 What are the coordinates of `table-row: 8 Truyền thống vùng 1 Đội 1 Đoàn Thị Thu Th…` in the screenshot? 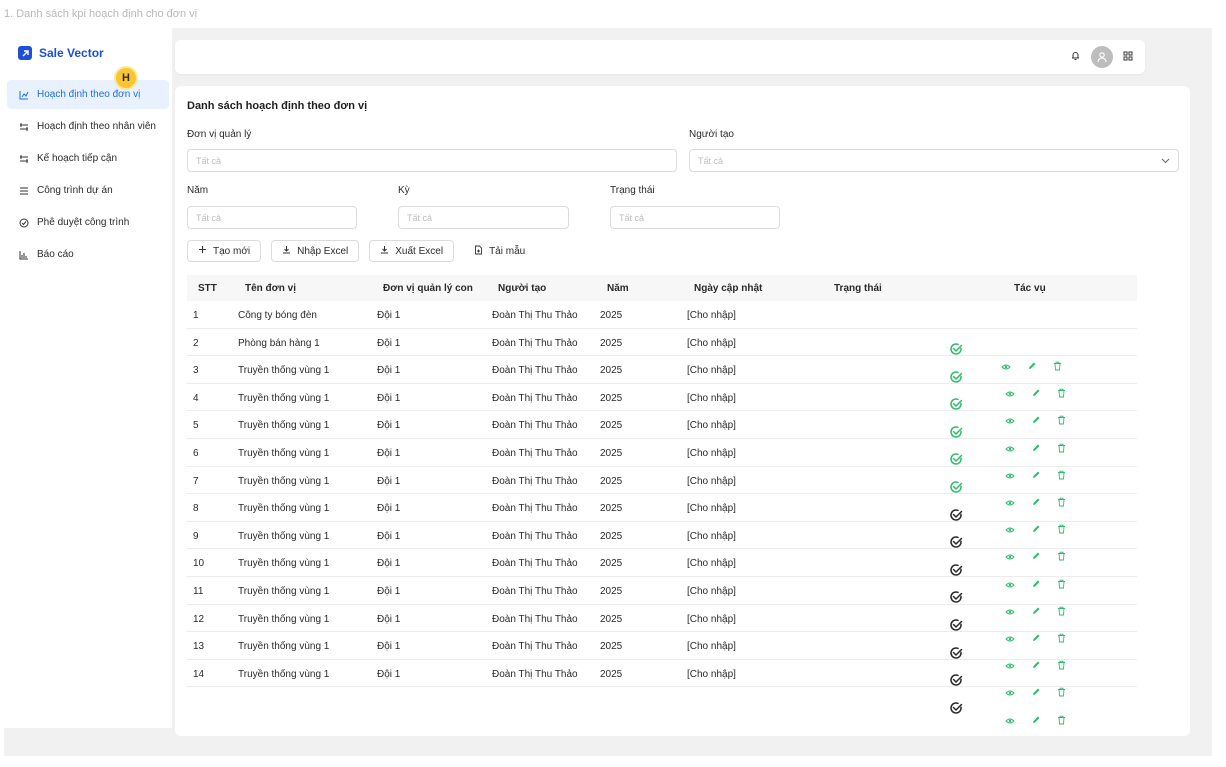 It's located at (662, 508).